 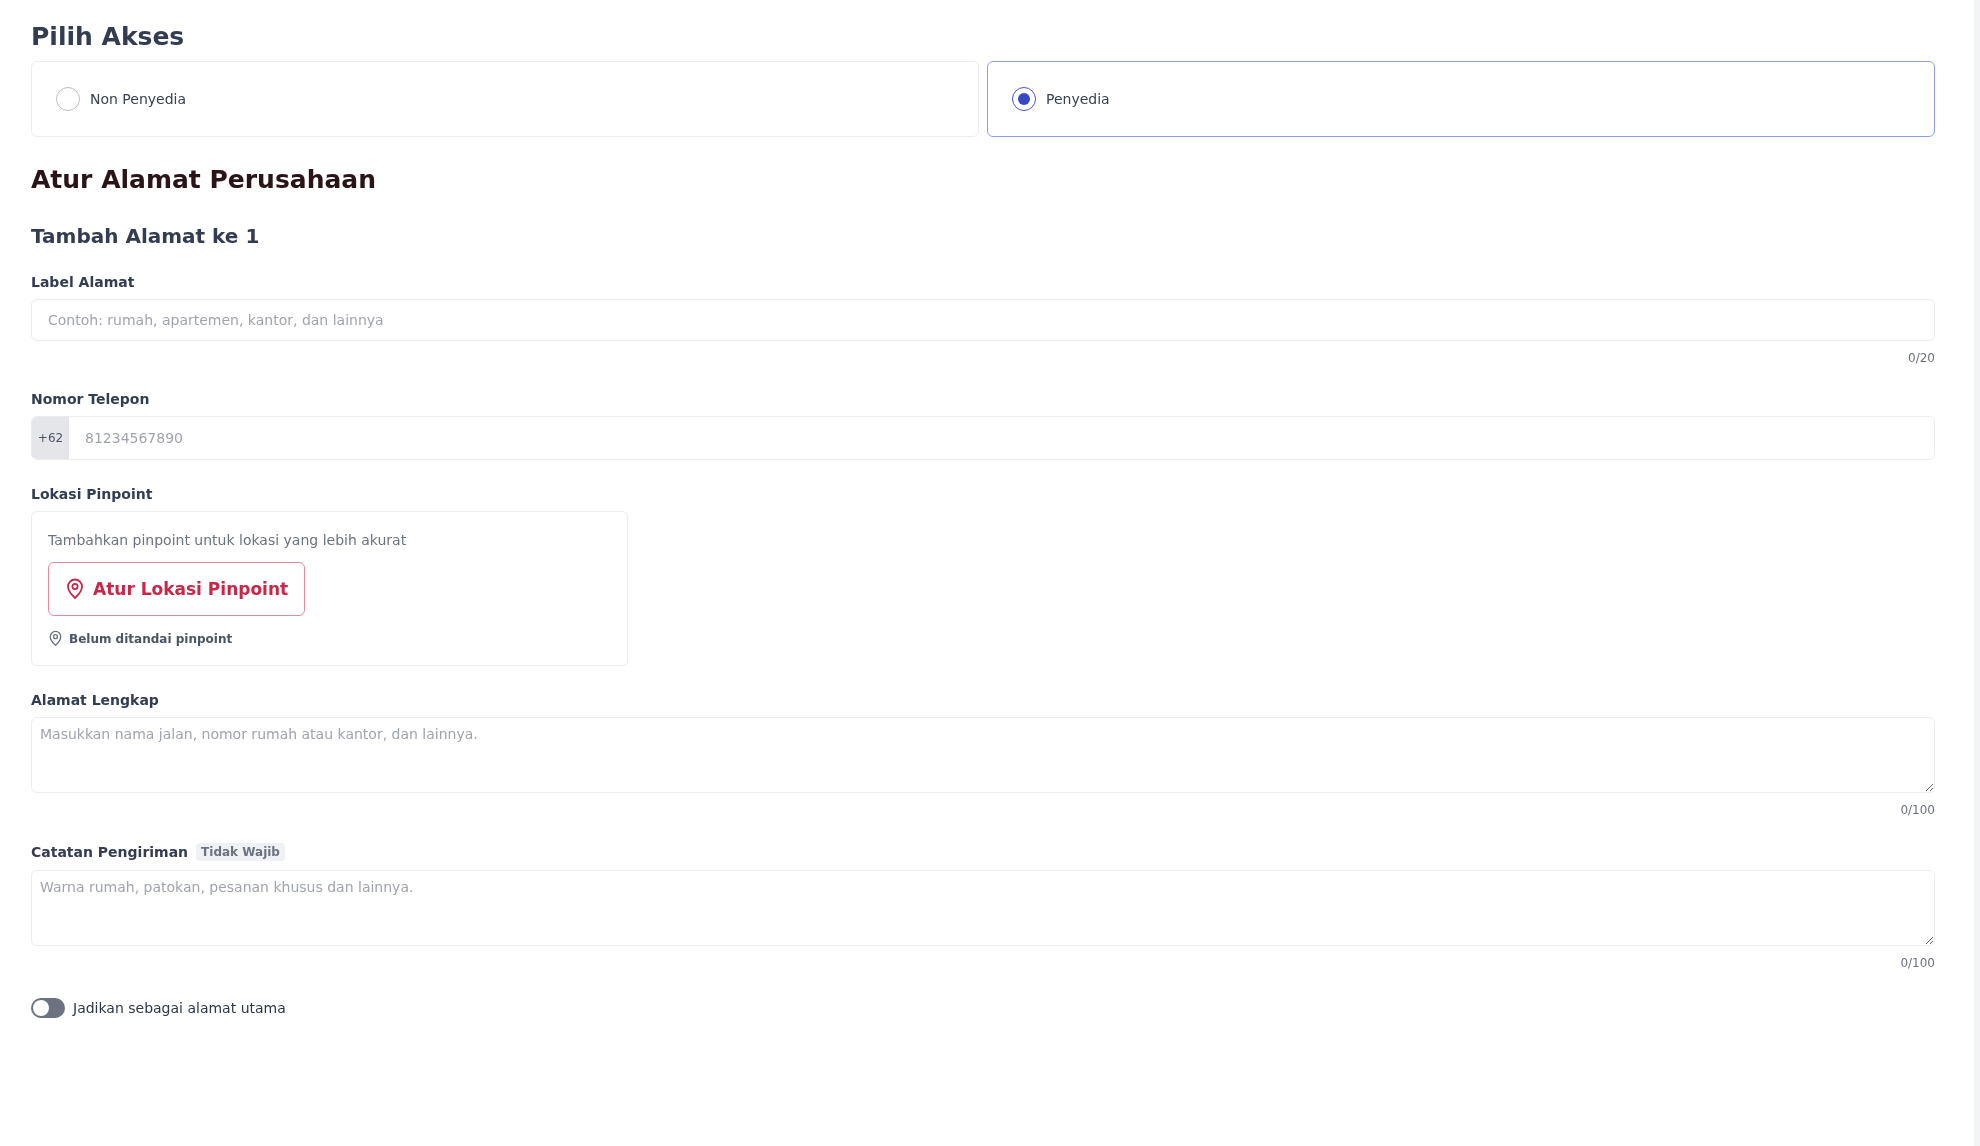 I want to click on pinpoint-hint: Tambahkan pinpoint untuk lokasi yang lebih akurat, so click(x=227, y=540).